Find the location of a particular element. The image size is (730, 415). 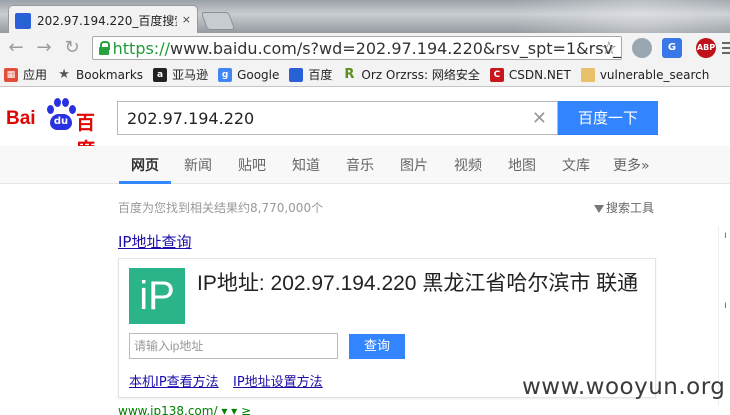

baidu-logo: Bai du 百度 is located at coordinates (58, 128).